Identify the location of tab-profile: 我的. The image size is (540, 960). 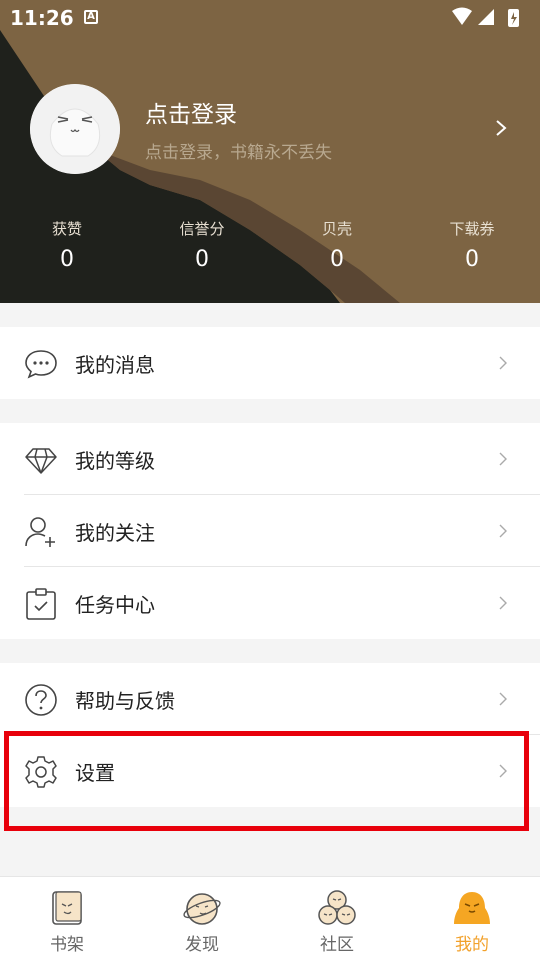
(472, 918).